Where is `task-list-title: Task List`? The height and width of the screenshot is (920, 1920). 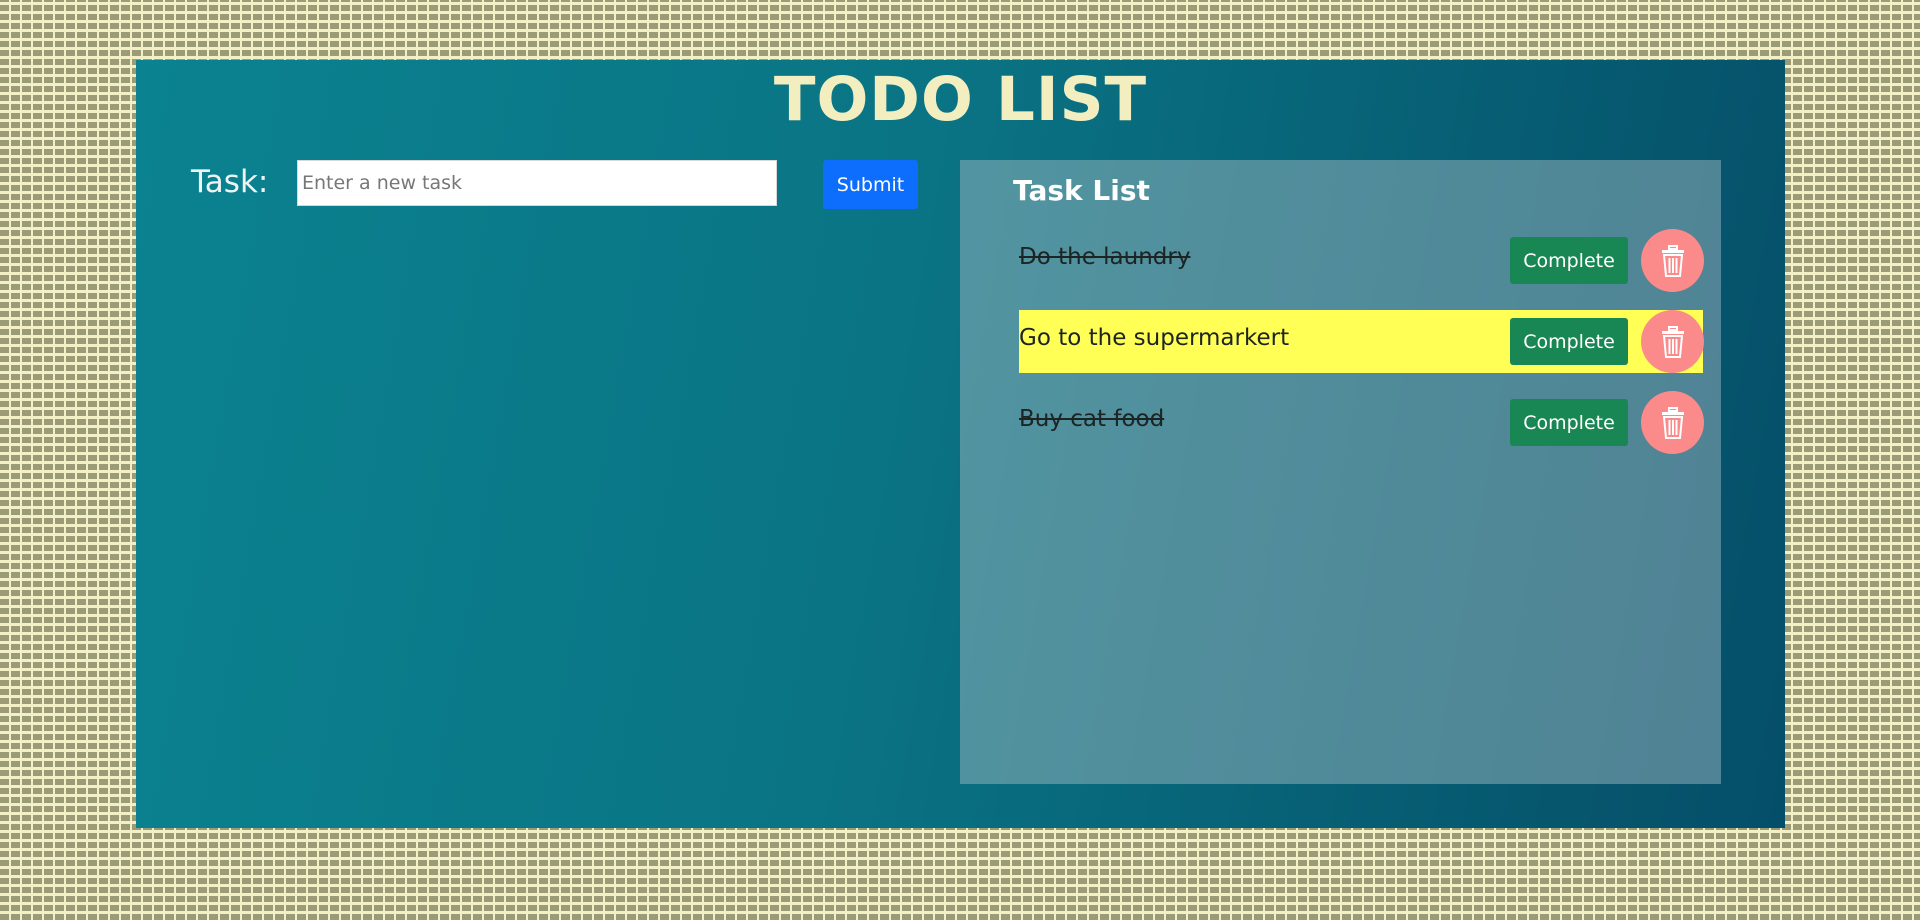
task-list-title: Task List is located at coordinates (1081, 190).